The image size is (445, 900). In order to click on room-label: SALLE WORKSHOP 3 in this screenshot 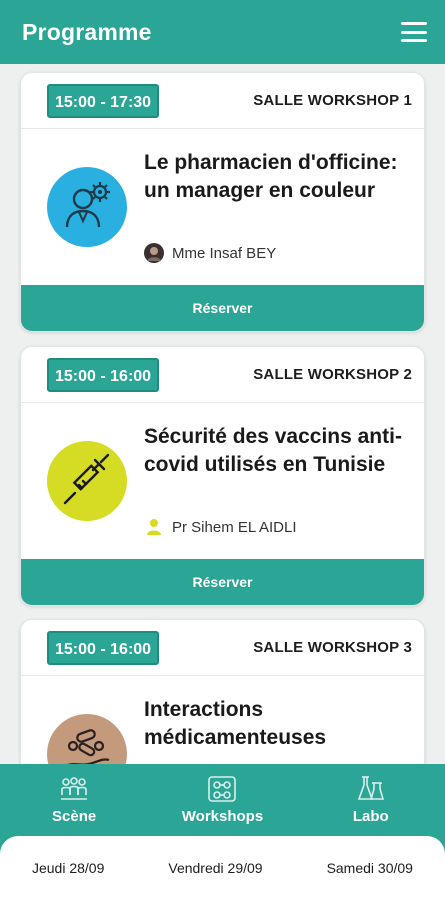, I will do `click(332, 647)`.